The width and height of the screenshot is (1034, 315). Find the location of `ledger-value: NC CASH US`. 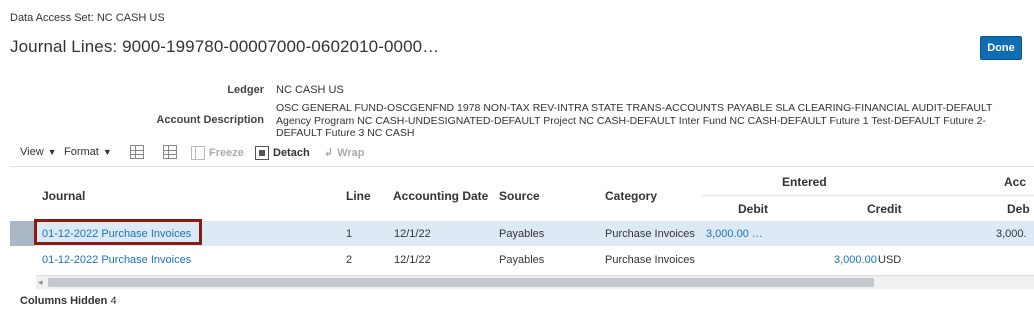

ledger-value: NC CASH US is located at coordinates (310, 90).